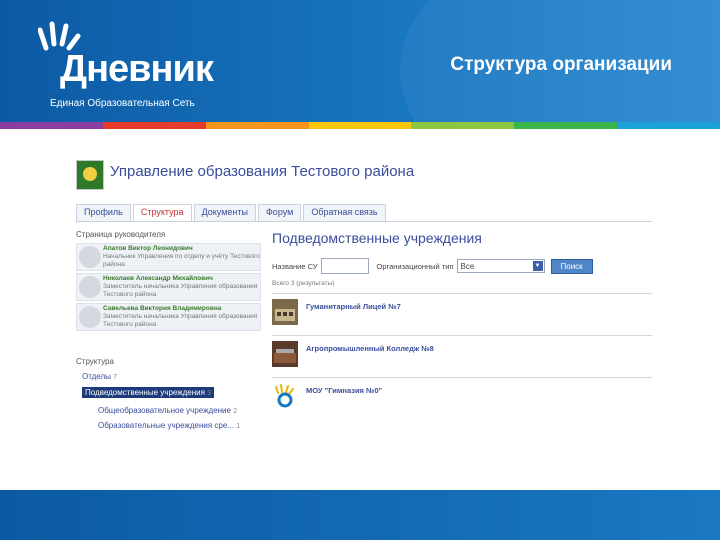 Image resolution: width=720 pixels, height=540 pixels. Describe the element at coordinates (303, 283) in the screenshot. I see `results-count: Всего 3 (результаты)` at that location.